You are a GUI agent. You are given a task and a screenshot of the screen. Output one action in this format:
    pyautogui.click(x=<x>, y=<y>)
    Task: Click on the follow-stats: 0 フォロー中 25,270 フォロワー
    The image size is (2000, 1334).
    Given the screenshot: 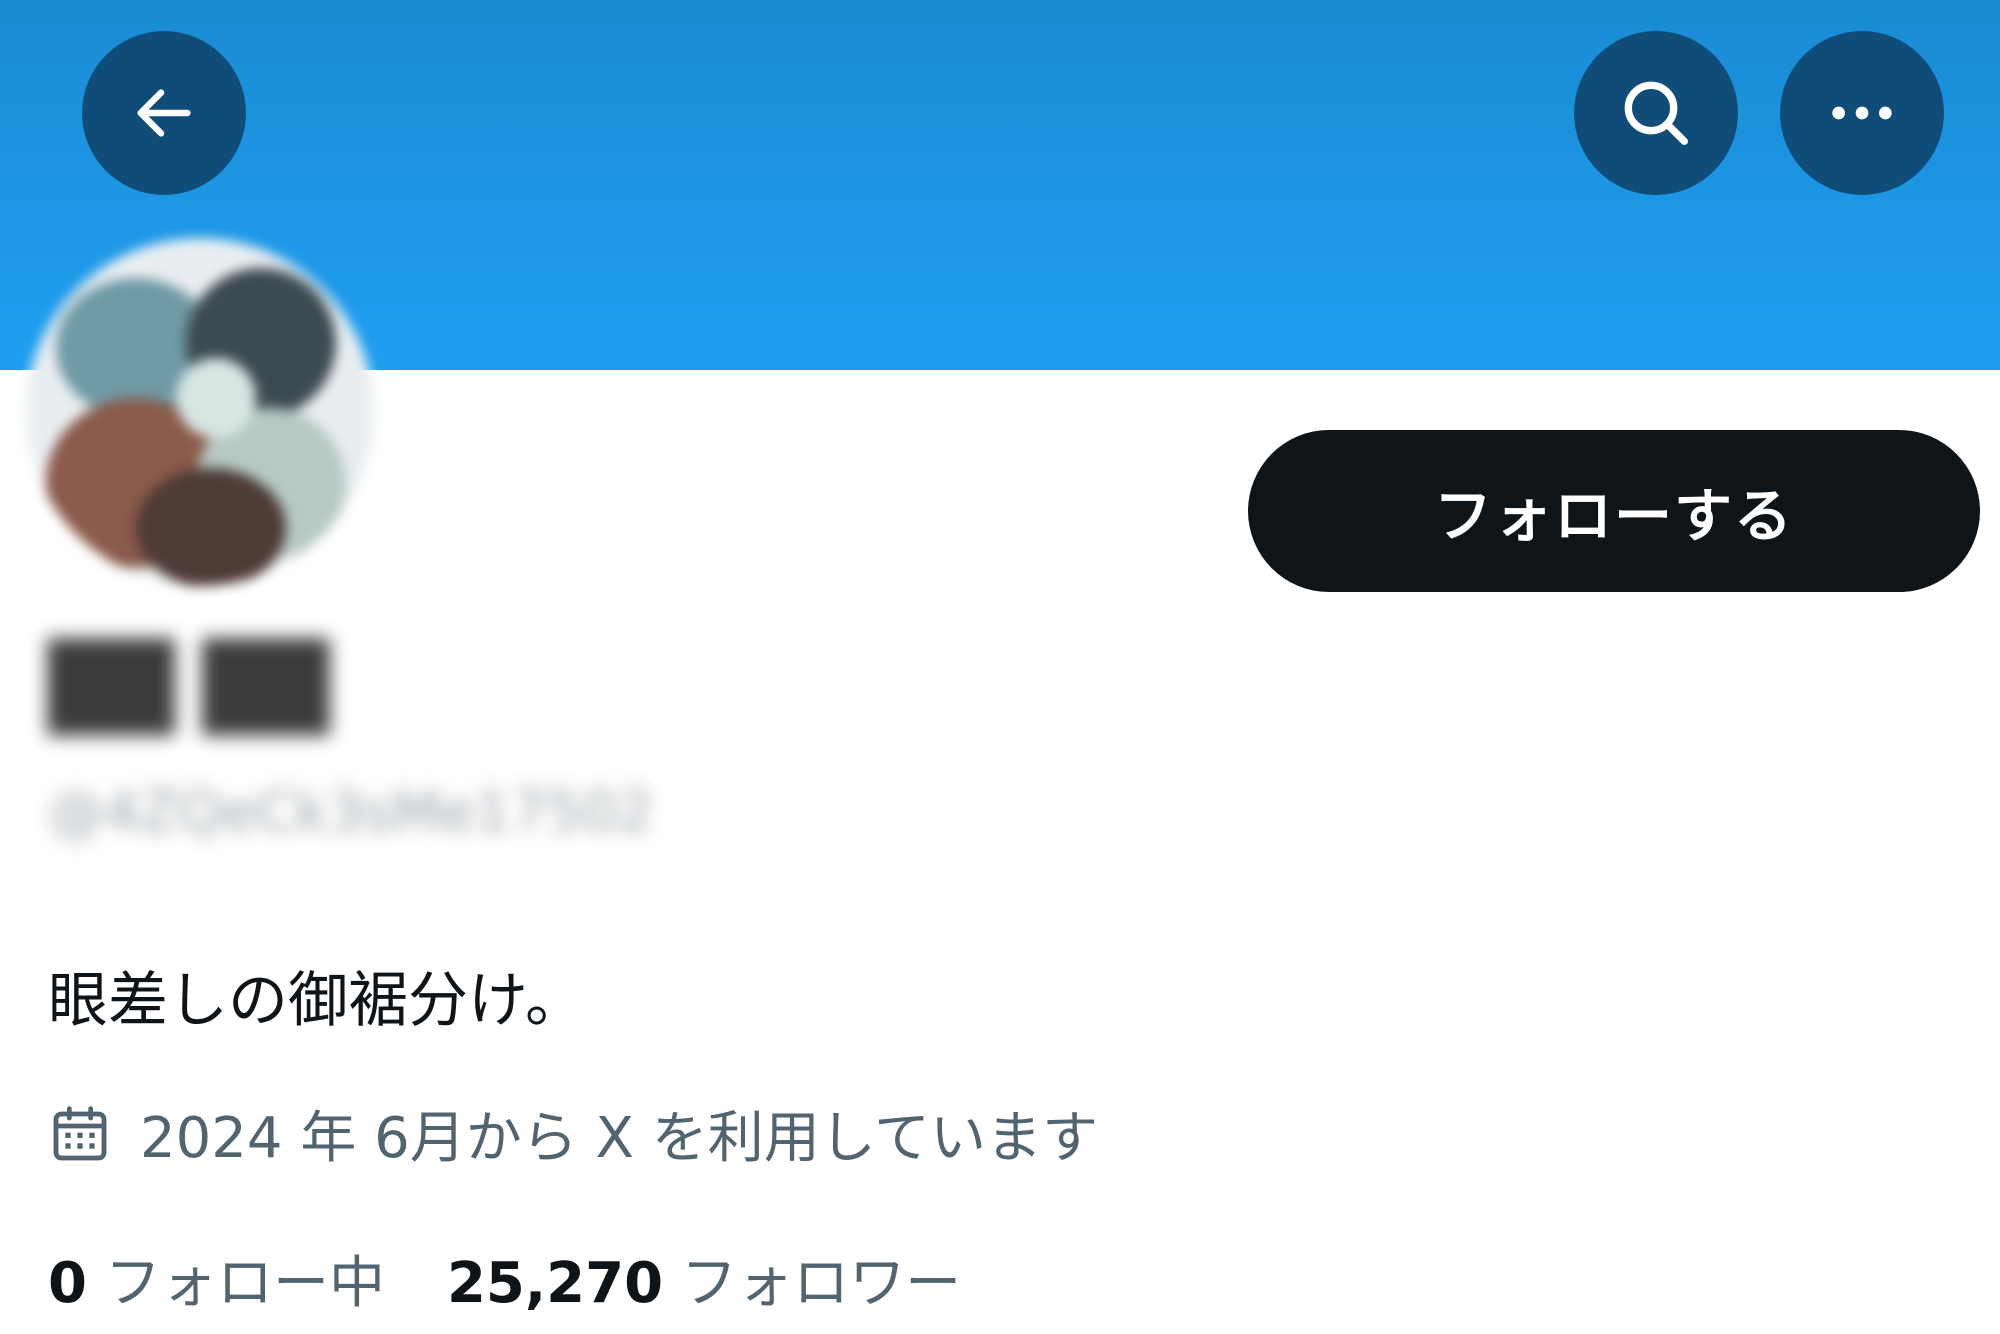 What is the action you would take?
    pyautogui.click(x=504, y=1278)
    